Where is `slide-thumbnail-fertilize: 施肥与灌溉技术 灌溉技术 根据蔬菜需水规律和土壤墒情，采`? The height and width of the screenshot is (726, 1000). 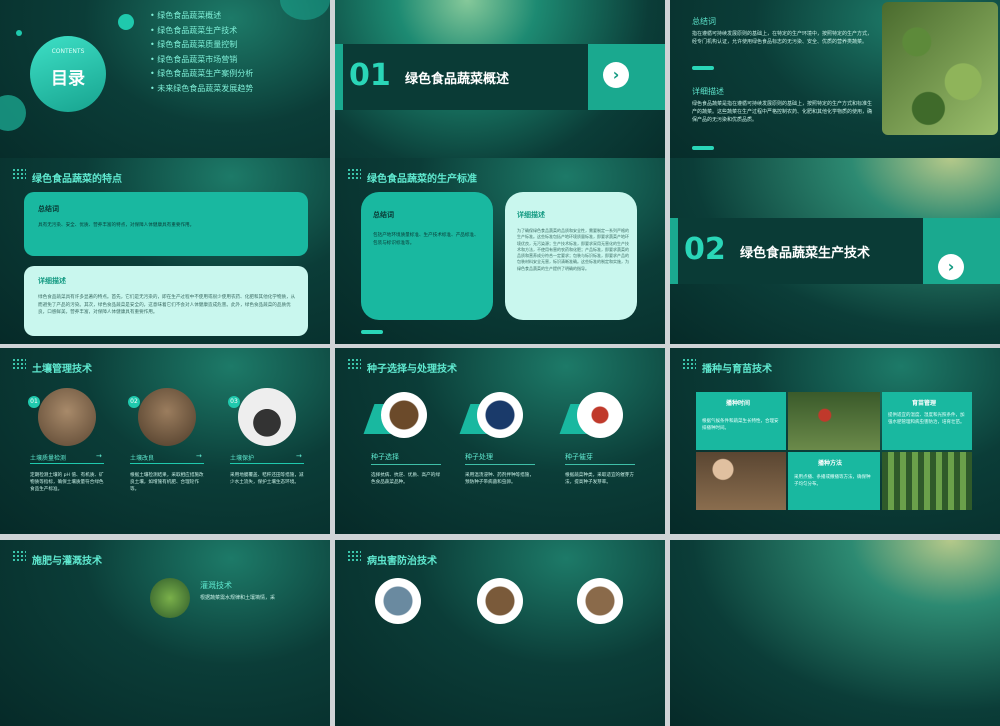 slide-thumbnail-fertilize: 施肥与灌溉技术 灌溉技术 根据蔬菜需水规律和土壤墒情，采 is located at coordinates (165, 633).